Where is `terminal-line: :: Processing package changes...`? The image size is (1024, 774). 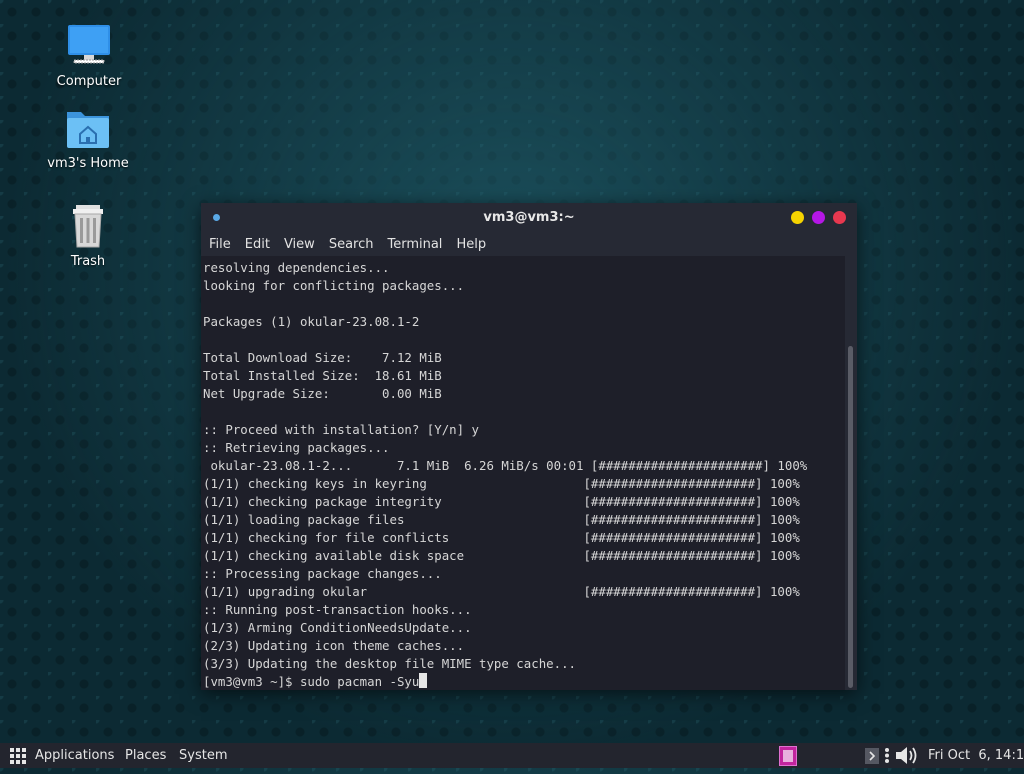
terminal-line: :: Processing package changes... is located at coordinates (322, 573).